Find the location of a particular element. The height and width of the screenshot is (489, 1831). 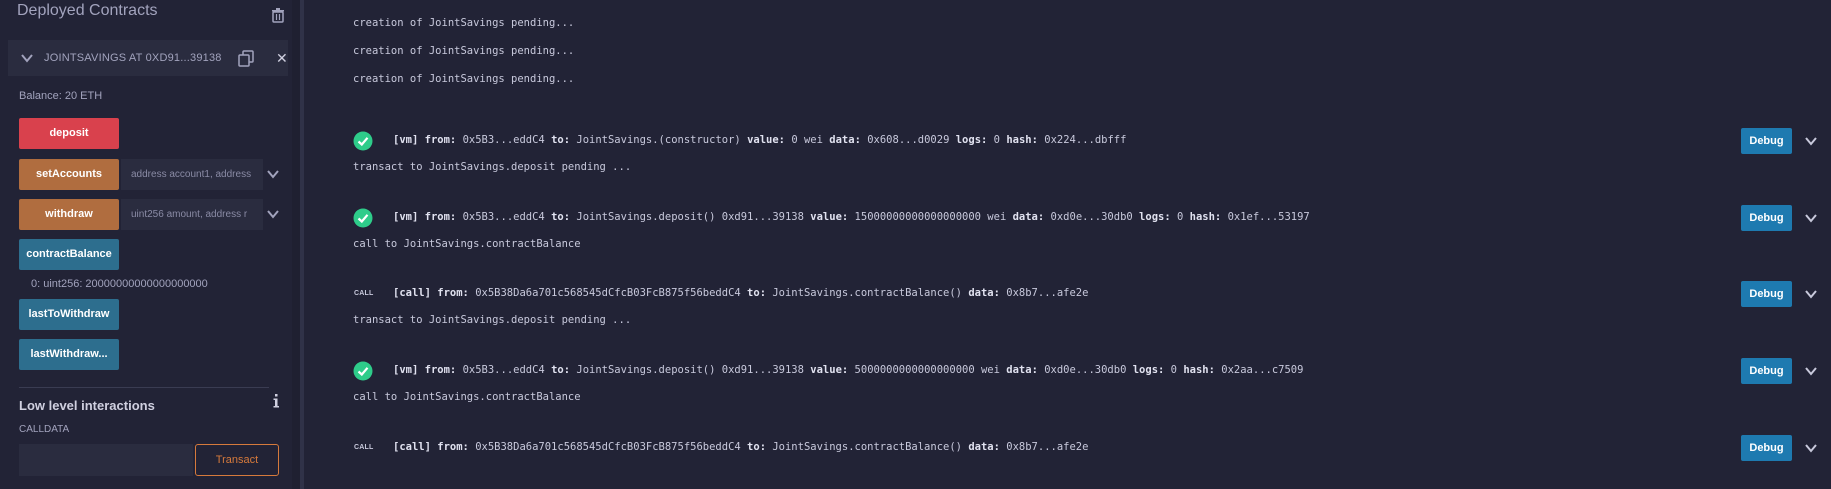

tx-field-value: 15000000000000000000 wei is located at coordinates (930, 217).